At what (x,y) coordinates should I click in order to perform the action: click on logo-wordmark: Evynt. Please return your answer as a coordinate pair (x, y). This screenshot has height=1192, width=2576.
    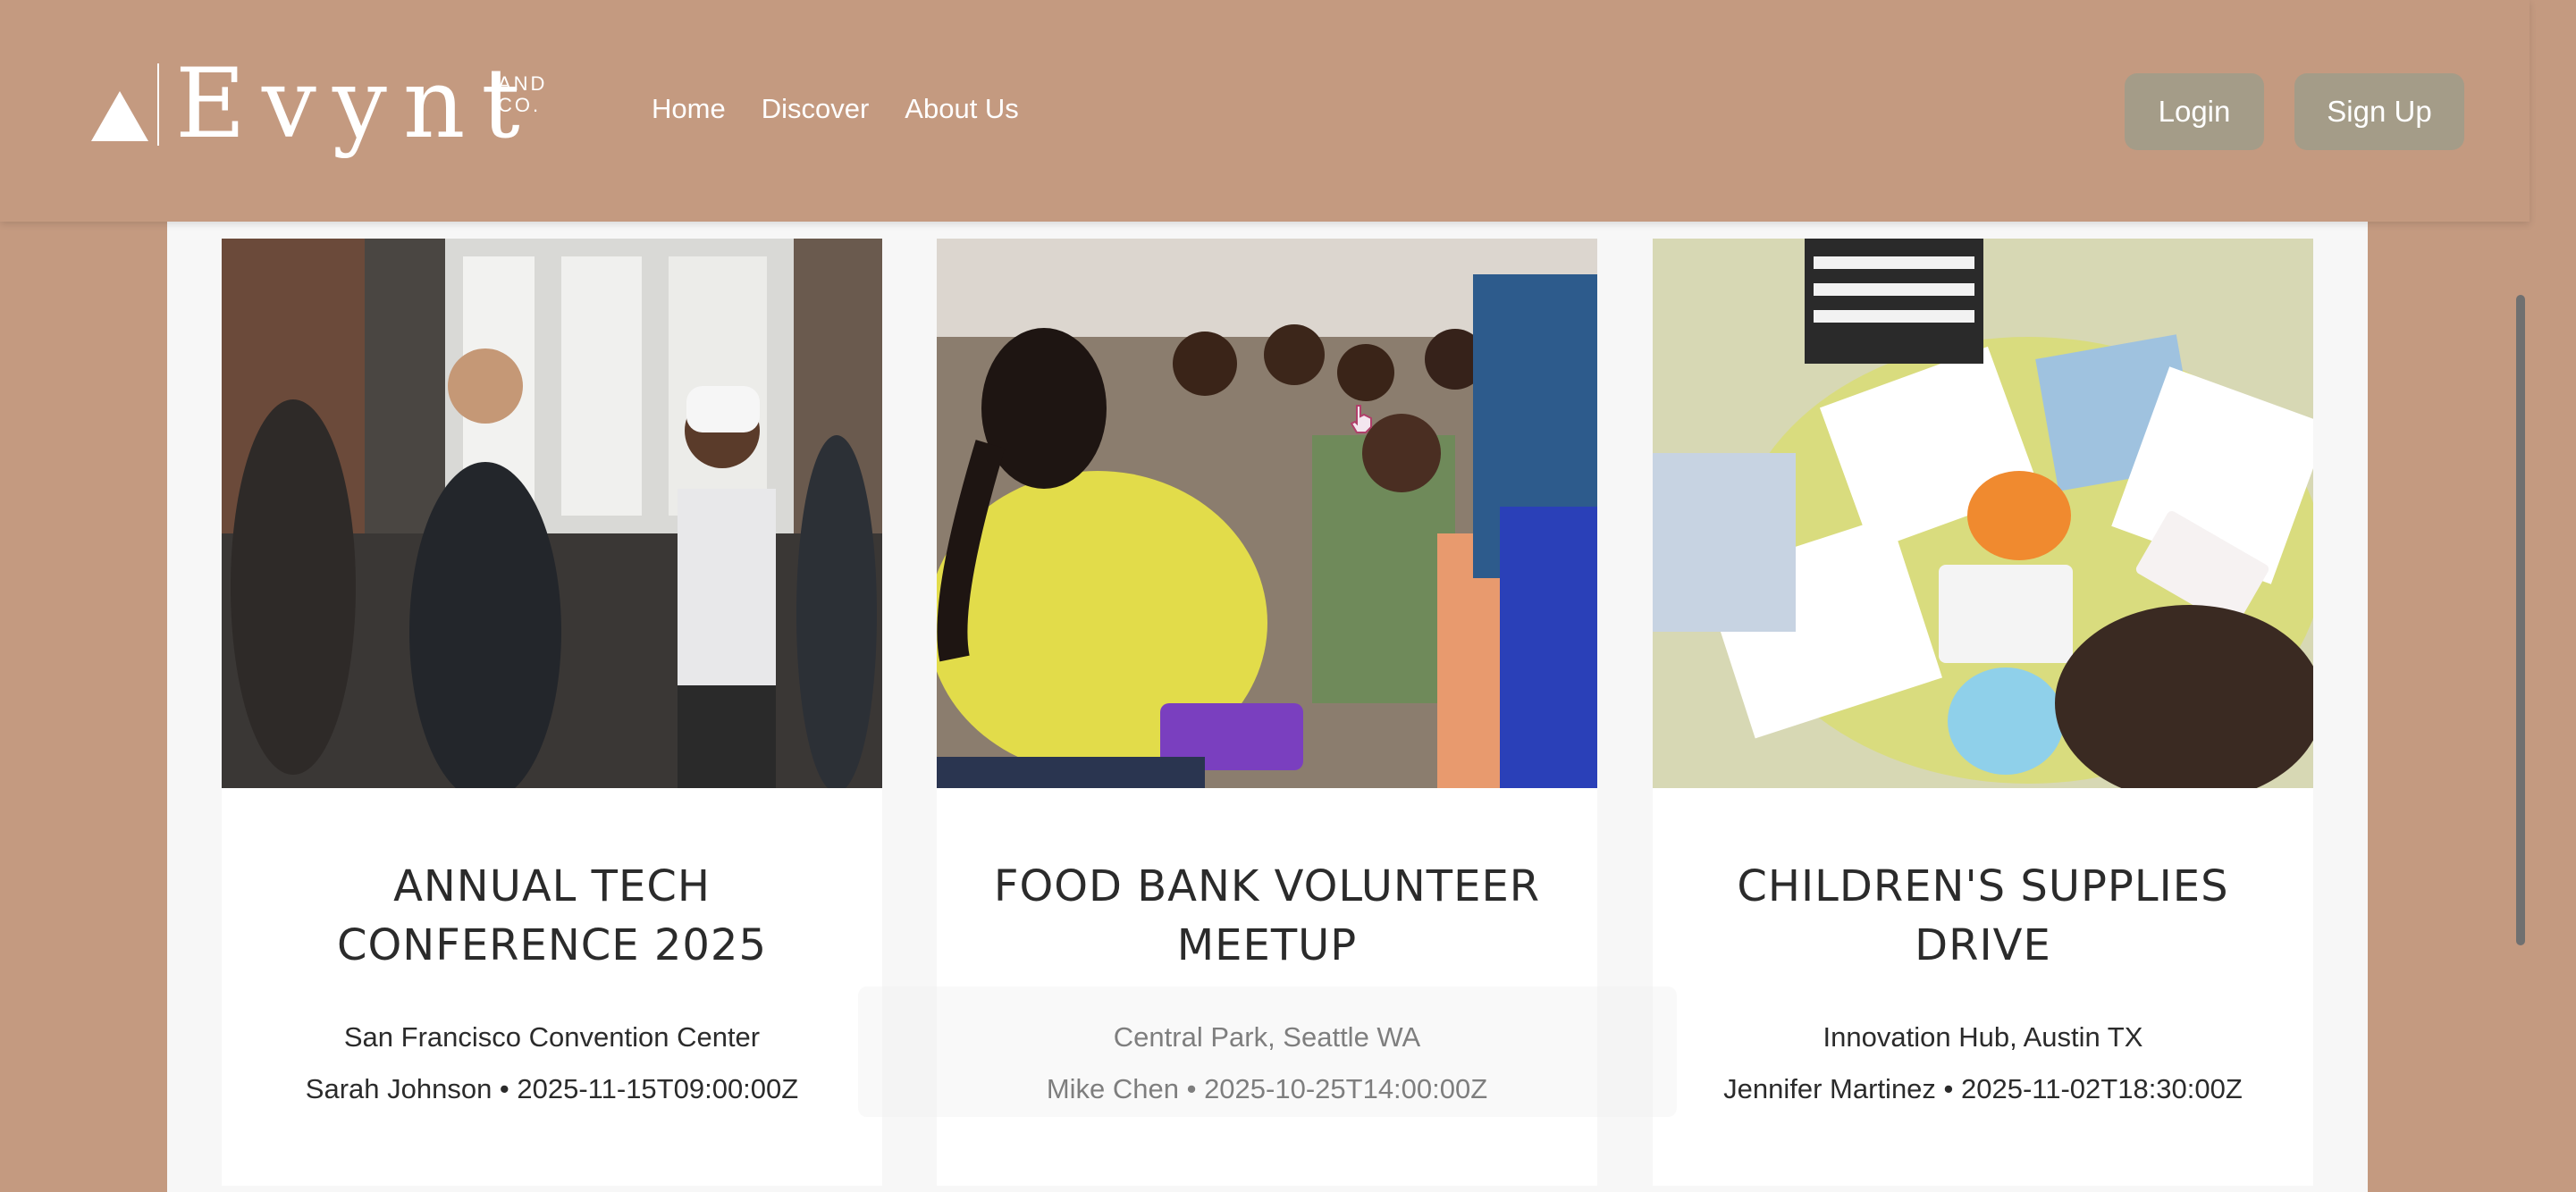
    Looking at the image, I should click on (356, 104).